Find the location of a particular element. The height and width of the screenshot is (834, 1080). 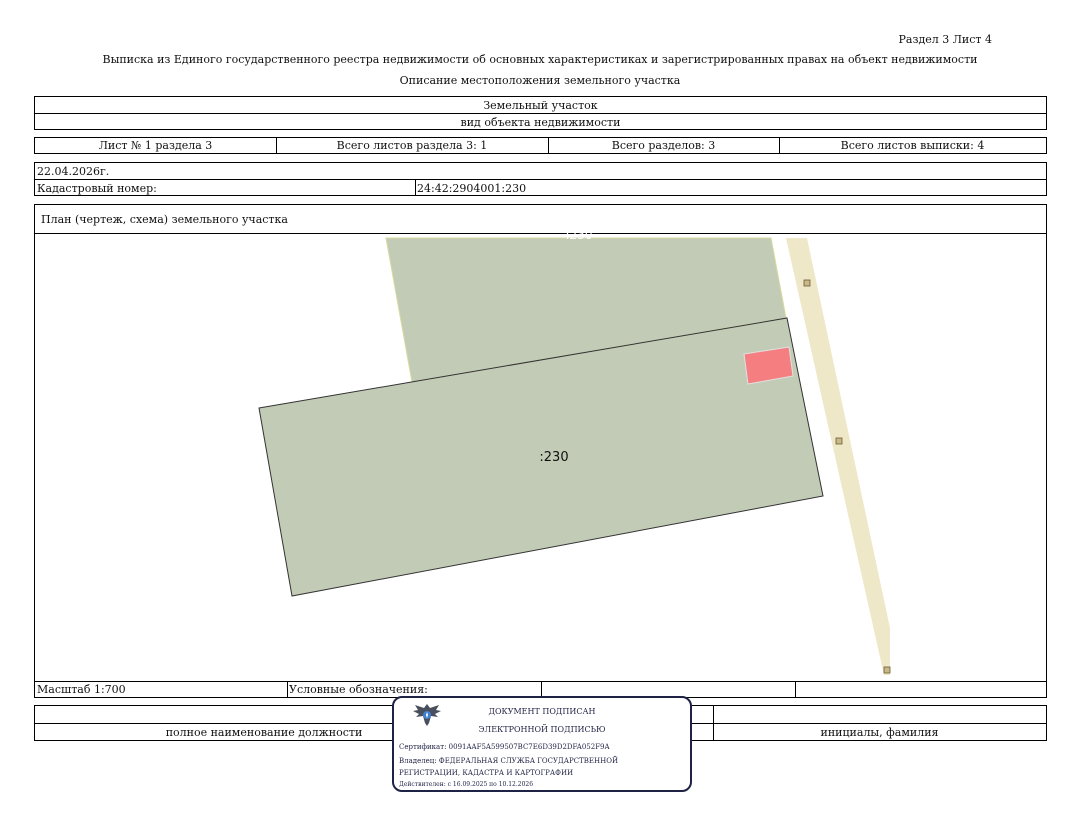

stamp-owner-2: РЕГИСТРАЦИИ, КАДАСТРА И КАРТОГРАФИИ is located at coordinates (486, 773).